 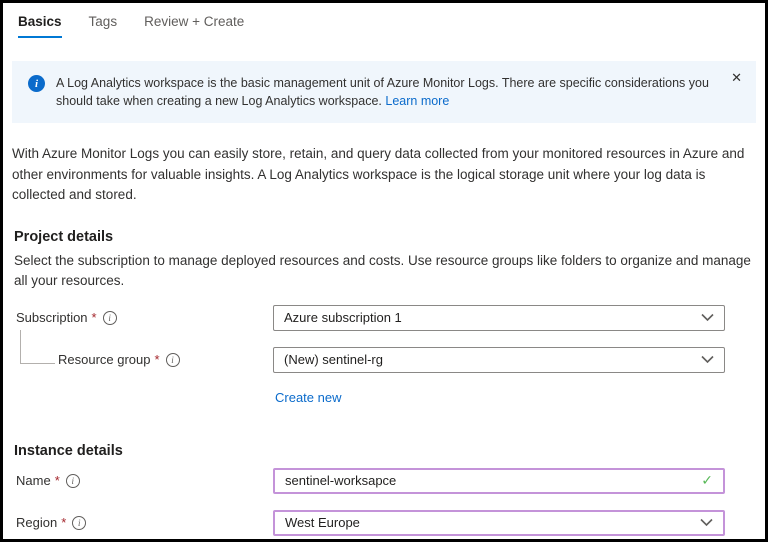 What do you see at coordinates (341, 480) in the screenshot?
I see `name-value: sentinel-worksapce` at bounding box center [341, 480].